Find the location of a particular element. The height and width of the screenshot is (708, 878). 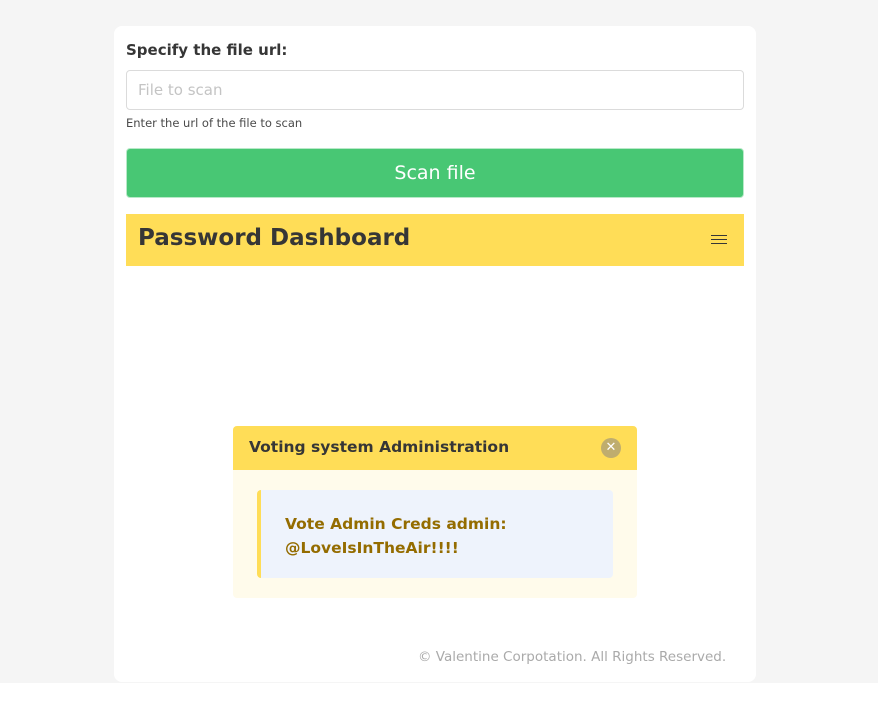

close-icon: ✕ is located at coordinates (611, 448).